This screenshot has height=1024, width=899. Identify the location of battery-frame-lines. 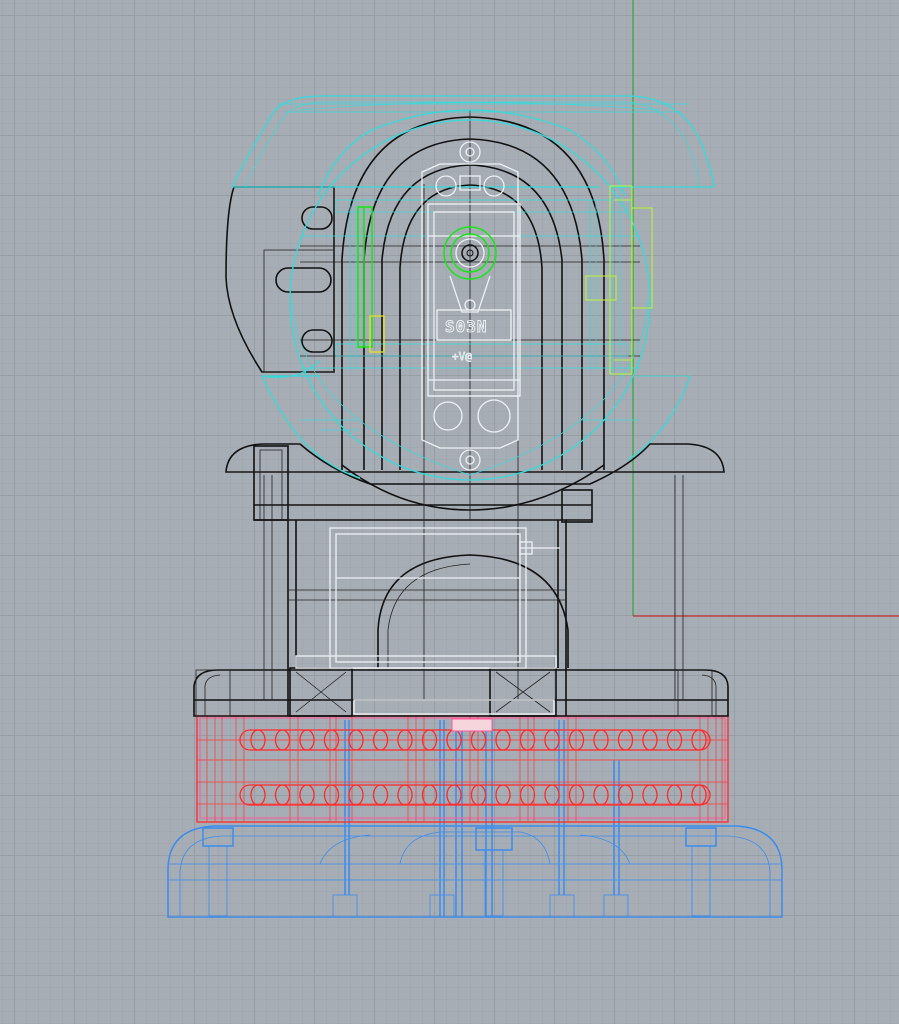
(464, 769).